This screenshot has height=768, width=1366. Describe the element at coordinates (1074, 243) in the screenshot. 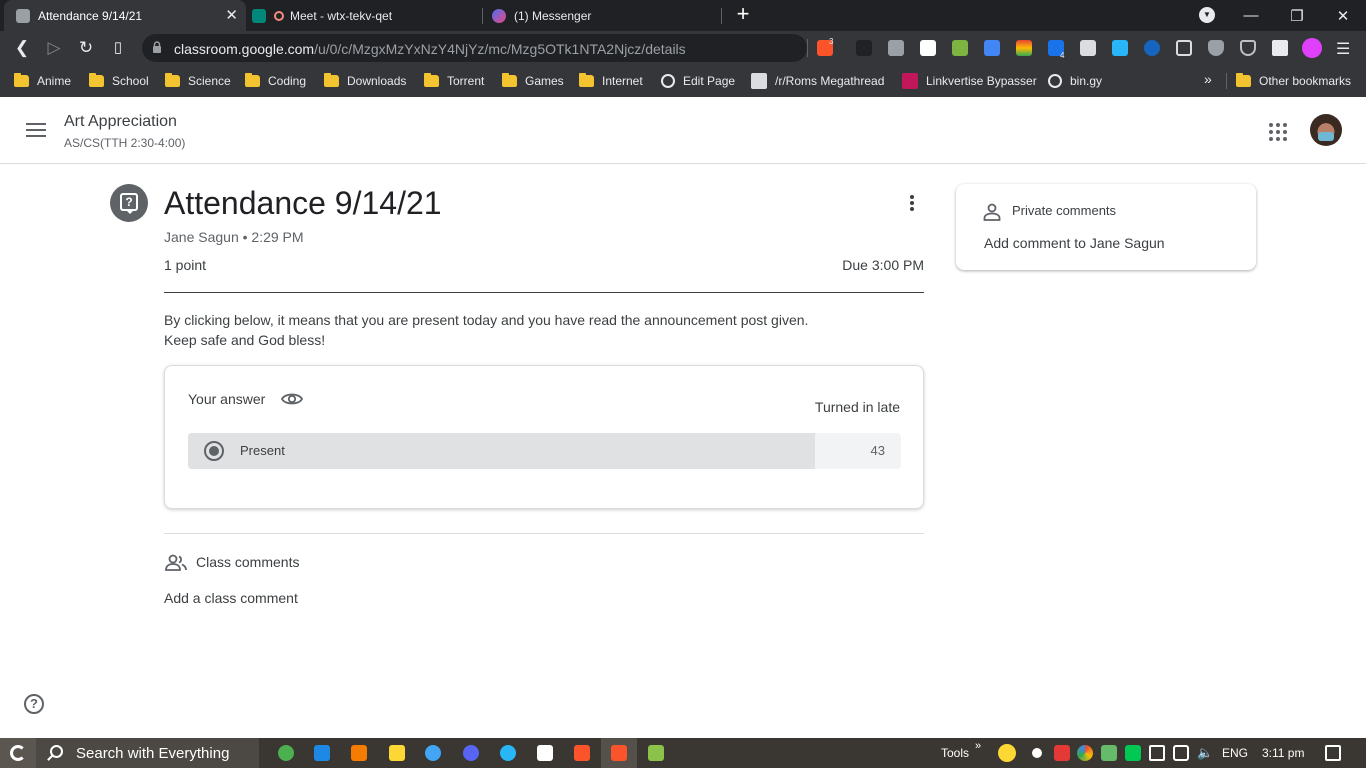

I see `add-private-comment-button: Add comment to Jane Sagun` at that location.